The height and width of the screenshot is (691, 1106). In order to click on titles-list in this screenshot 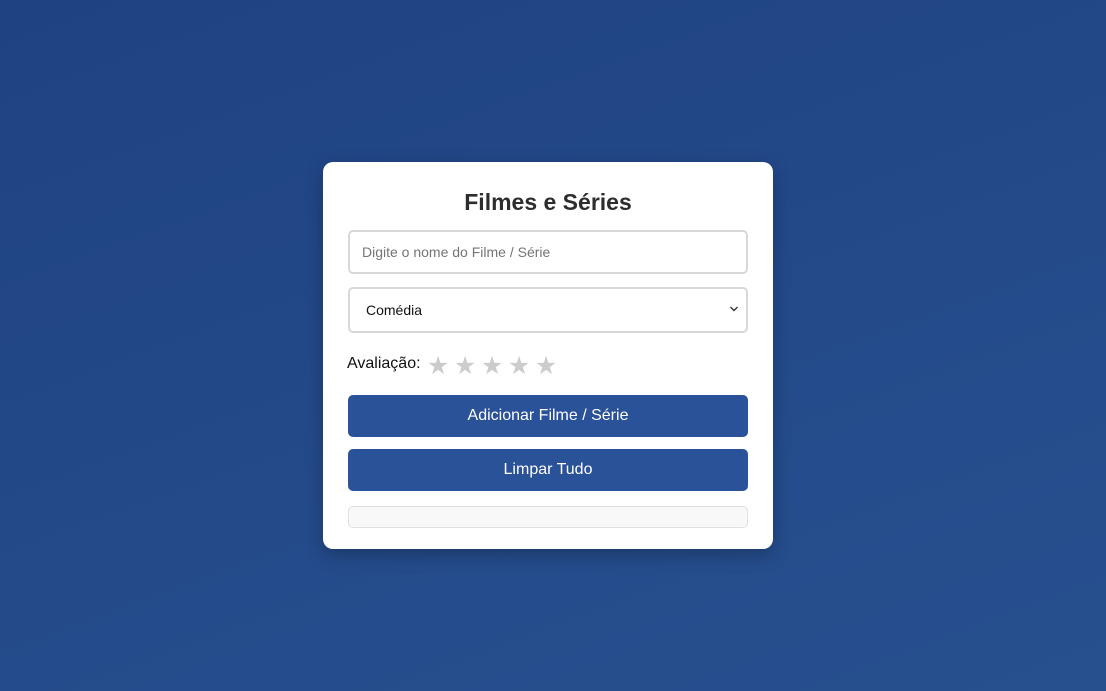, I will do `click(548, 517)`.